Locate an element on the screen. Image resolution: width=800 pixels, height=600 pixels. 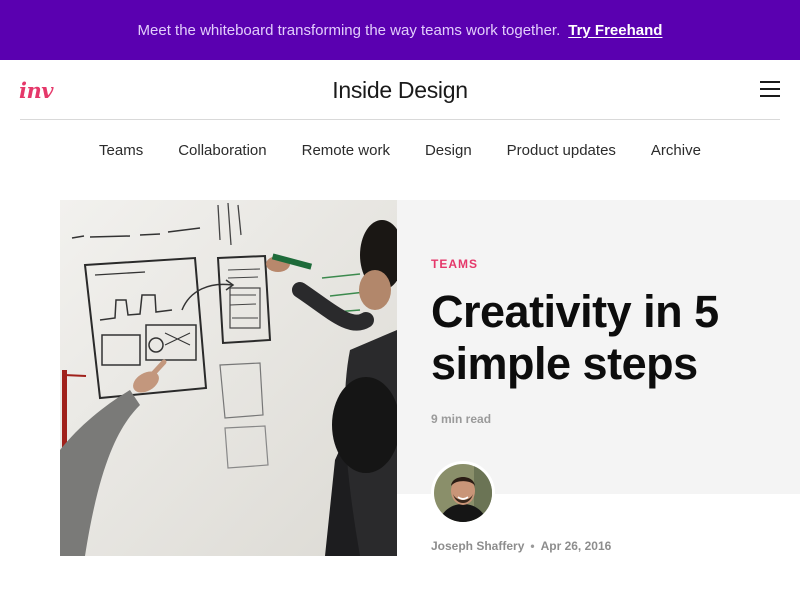
author-avatar is located at coordinates (463, 493).